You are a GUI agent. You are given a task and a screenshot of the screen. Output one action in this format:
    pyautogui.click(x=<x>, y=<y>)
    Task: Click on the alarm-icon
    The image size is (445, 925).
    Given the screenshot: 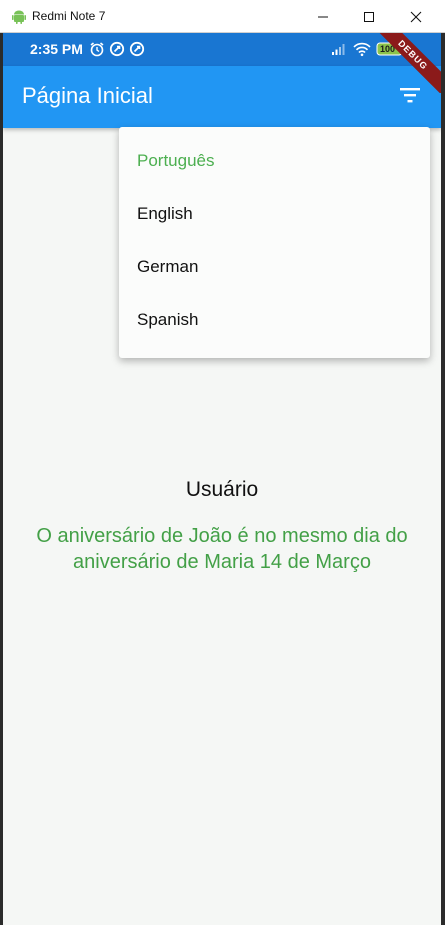 What is the action you would take?
    pyautogui.click(x=97, y=51)
    